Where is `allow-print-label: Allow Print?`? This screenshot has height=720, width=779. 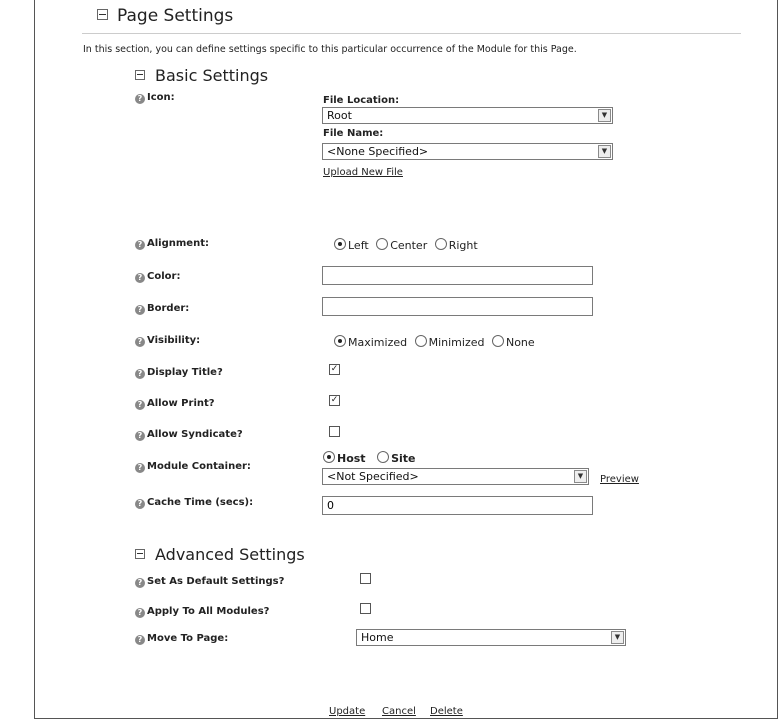
allow-print-label: Allow Print? is located at coordinates (181, 403).